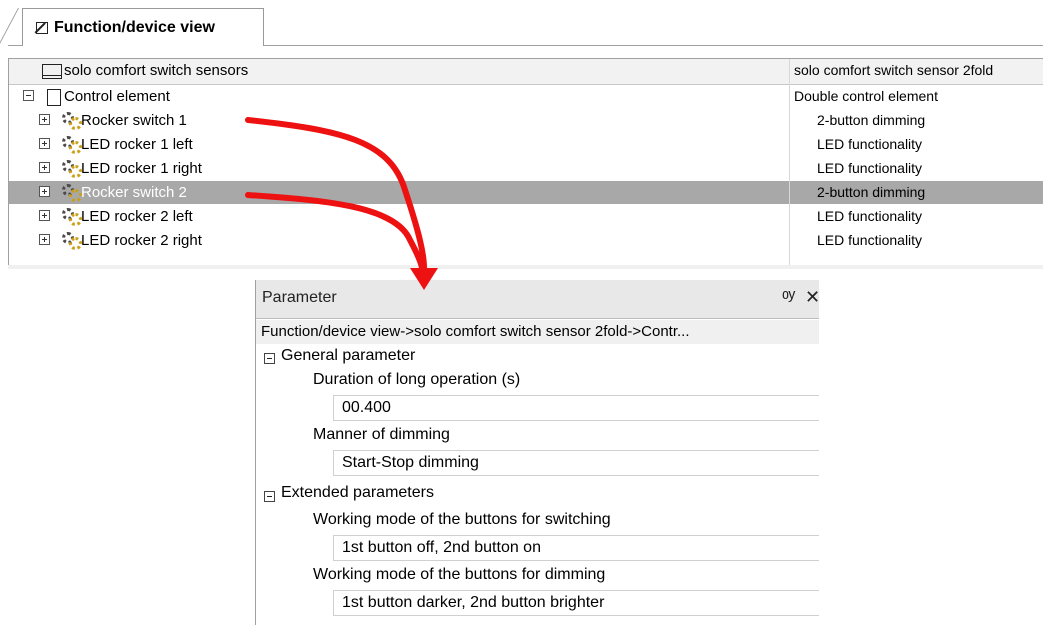 This screenshot has width=1043, height=625. Describe the element at coordinates (269, 358) in the screenshot. I see `collapse-general-icon` at that location.